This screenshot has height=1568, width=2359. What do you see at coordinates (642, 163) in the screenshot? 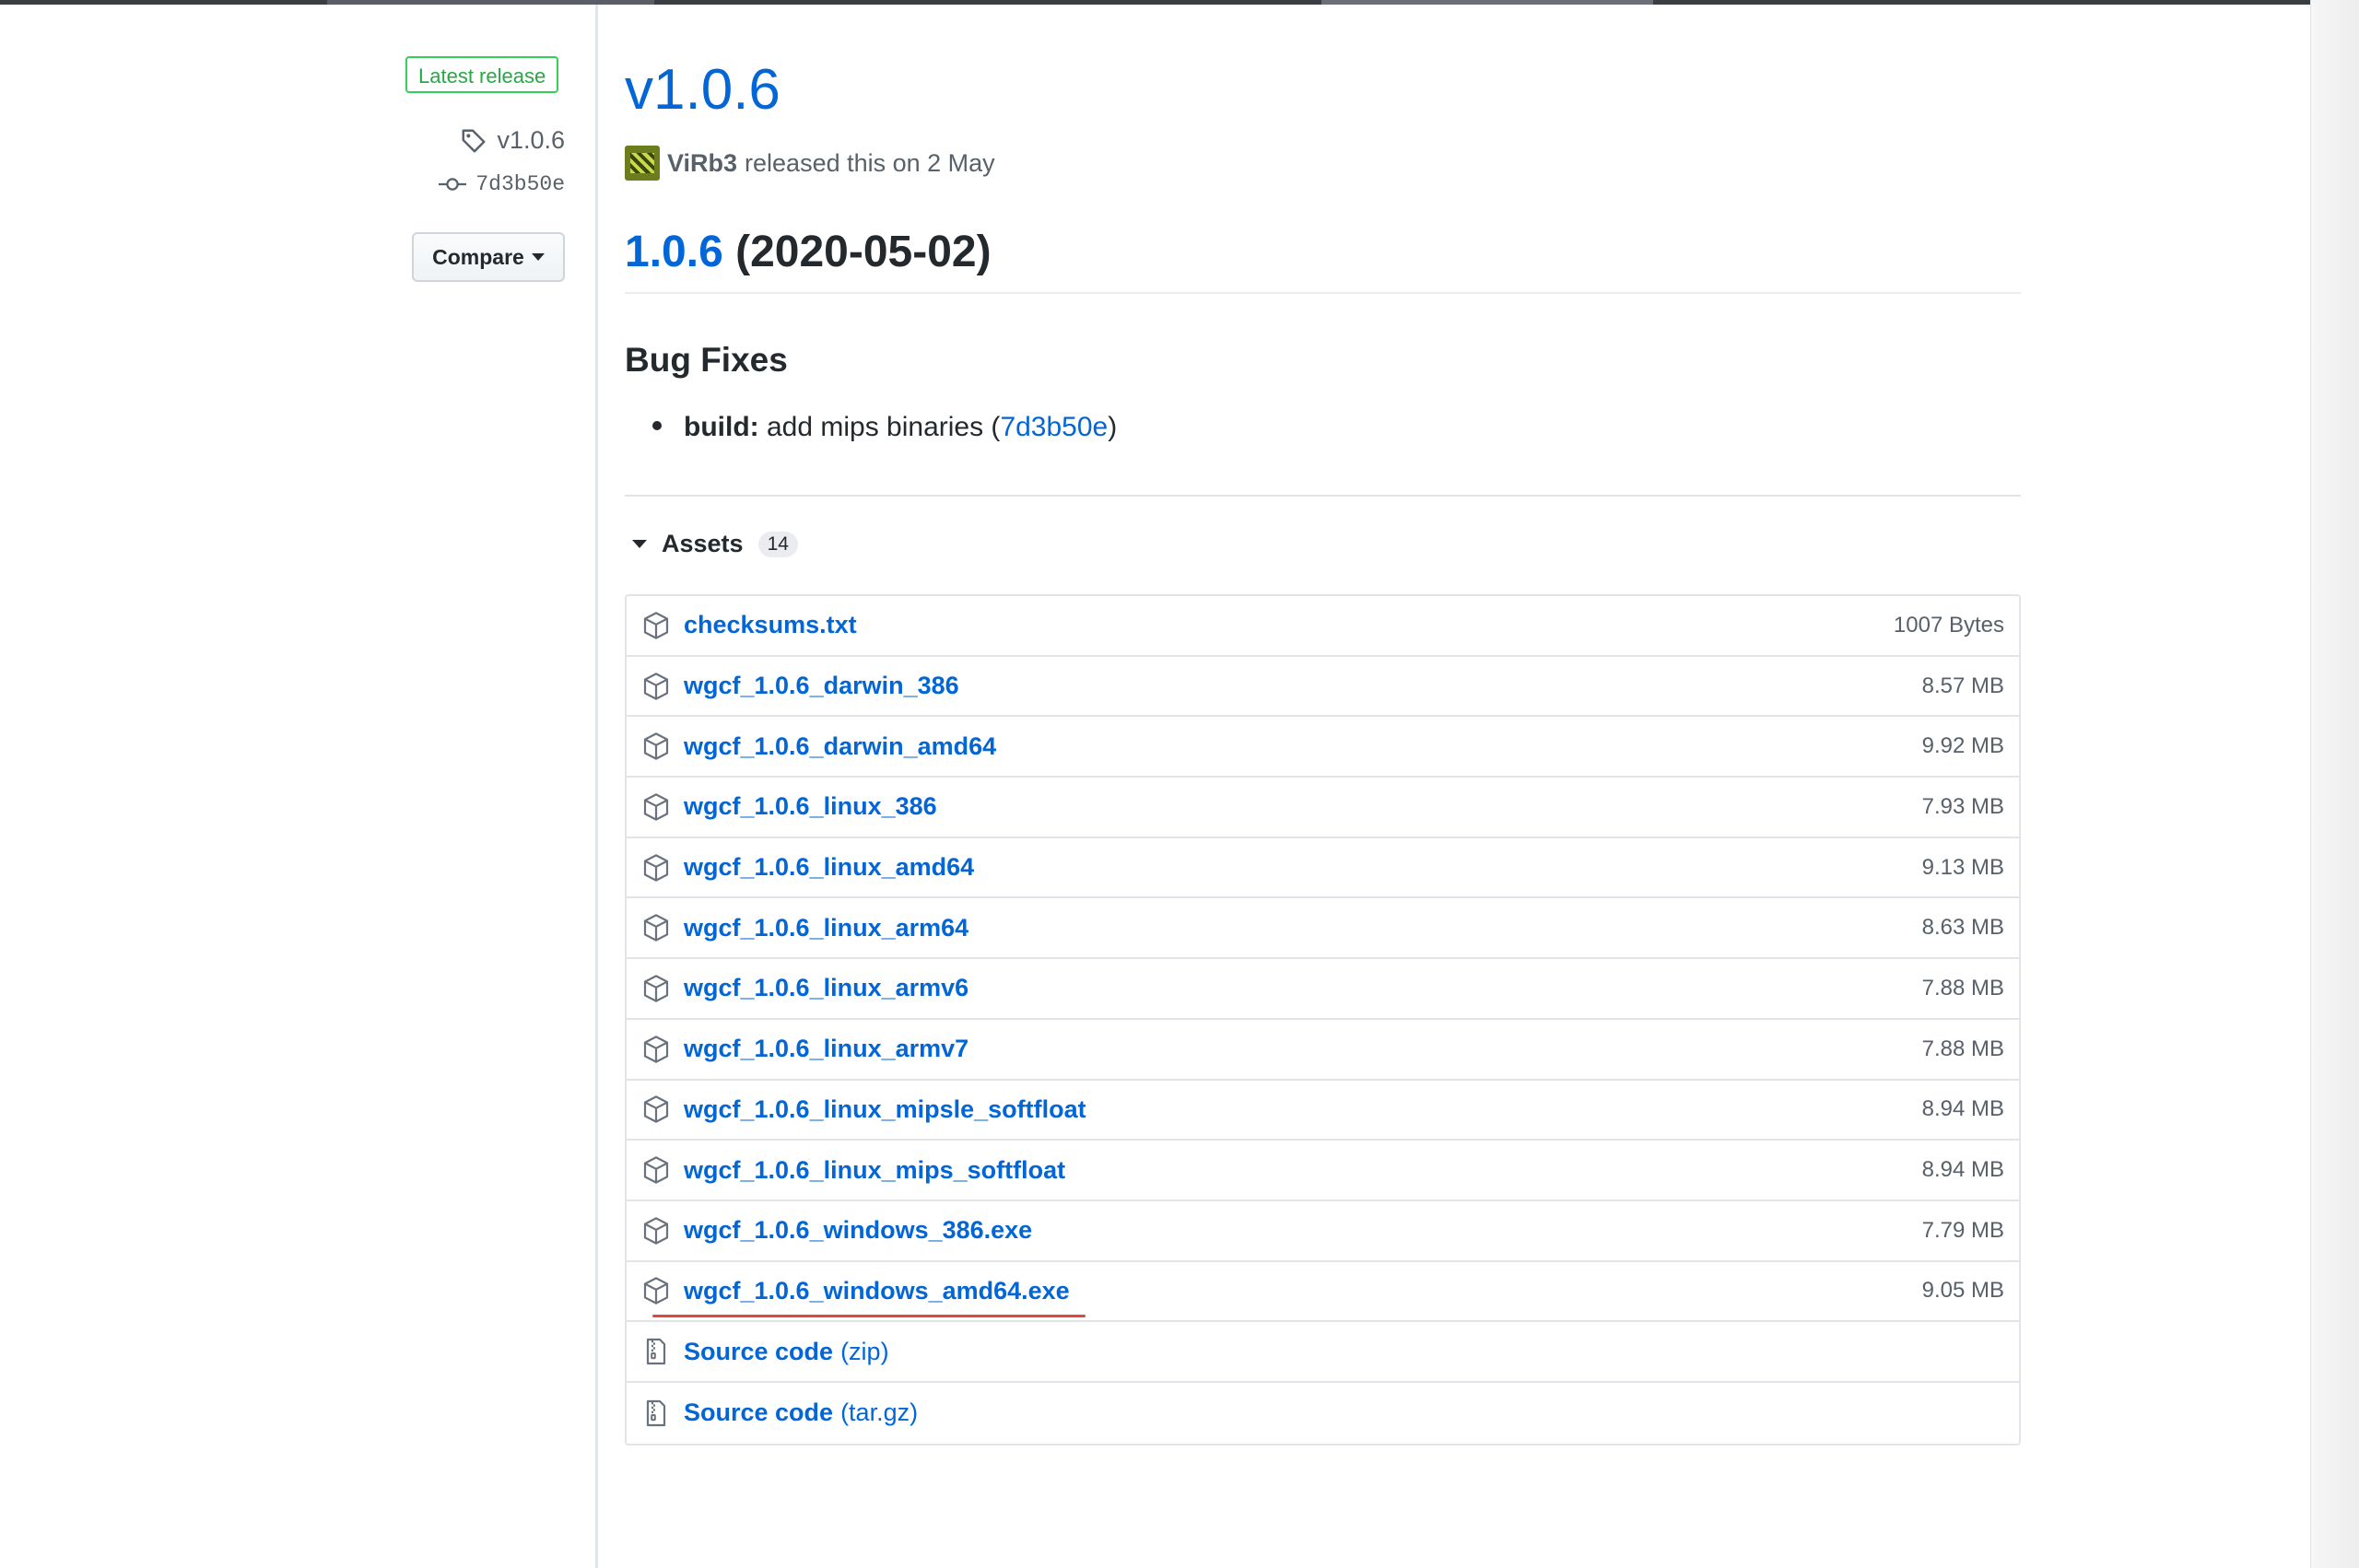
I see `avatar` at bounding box center [642, 163].